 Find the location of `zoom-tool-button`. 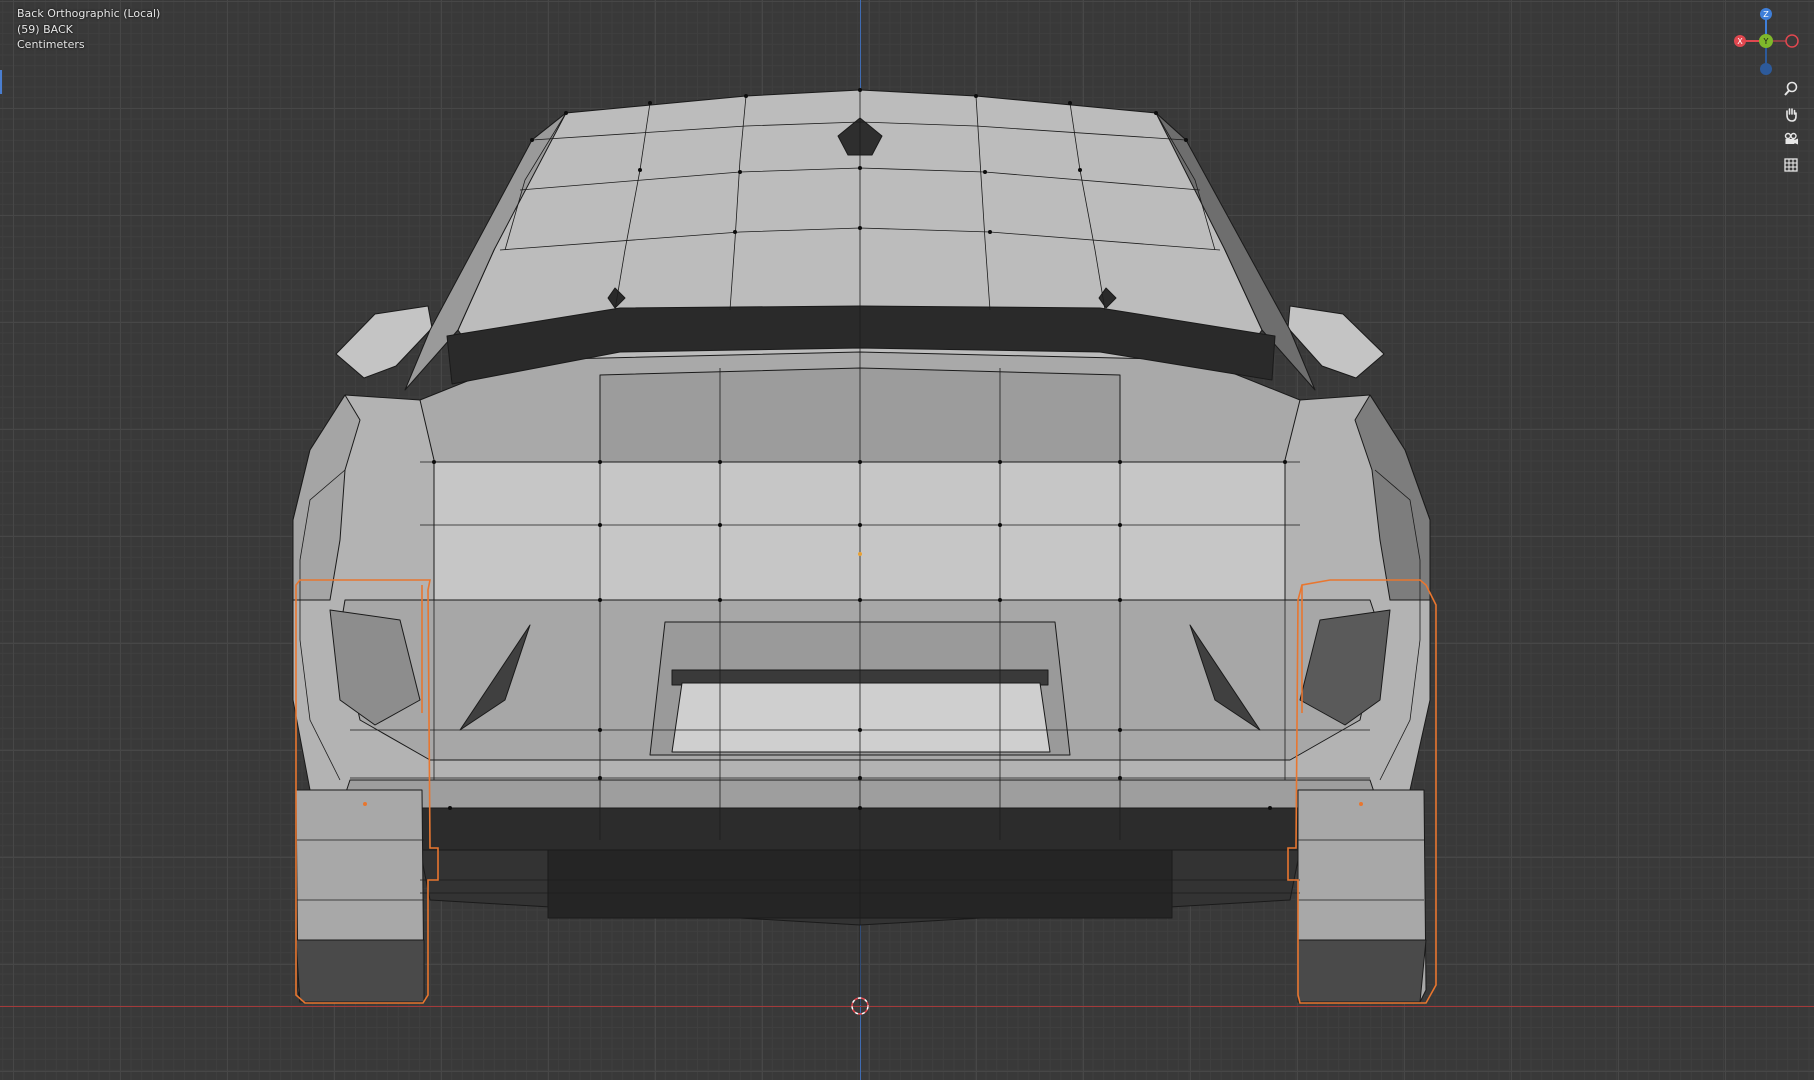

zoom-tool-button is located at coordinates (1791, 89).